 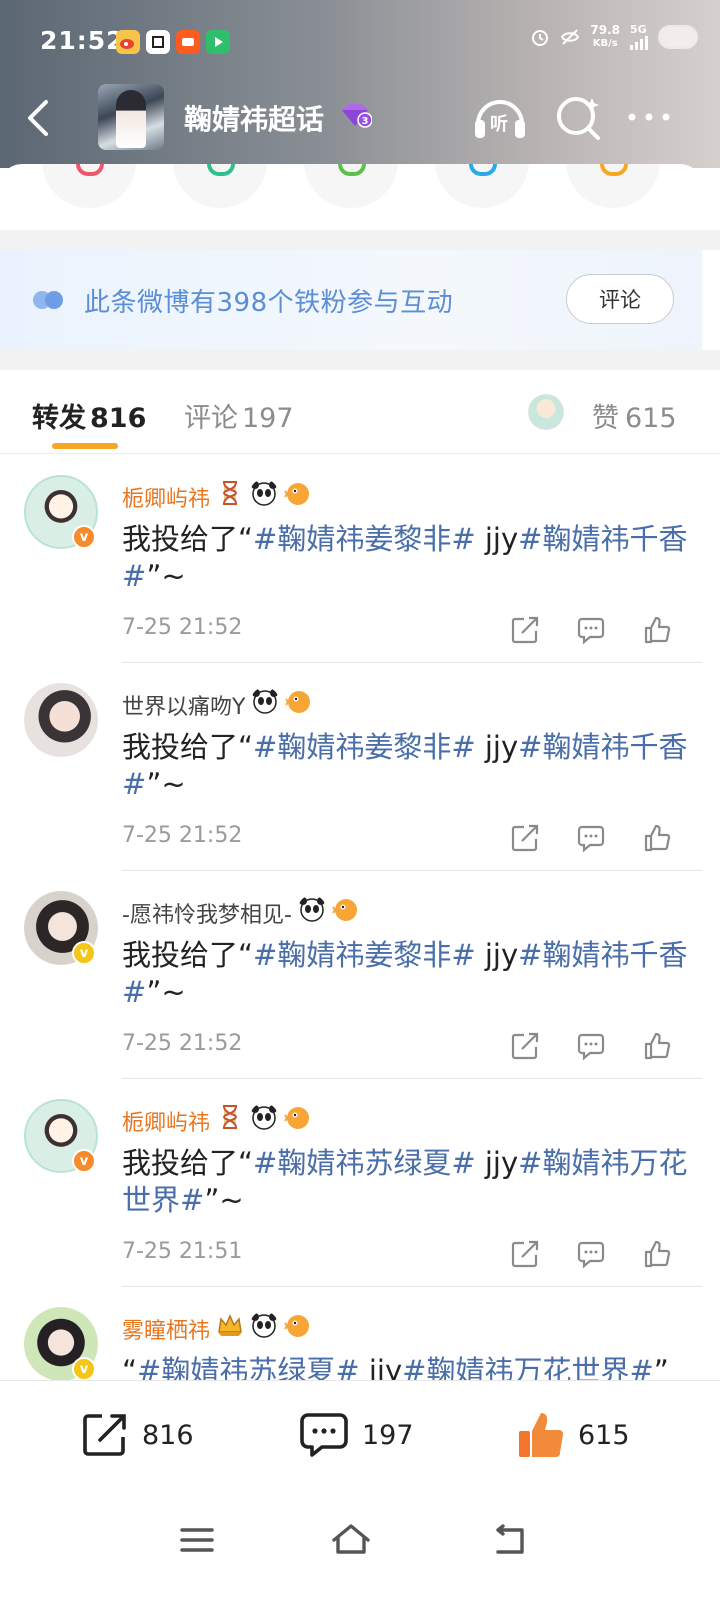 What do you see at coordinates (131, 117) in the screenshot?
I see `topic-avatar` at bounding box center [131, 117].